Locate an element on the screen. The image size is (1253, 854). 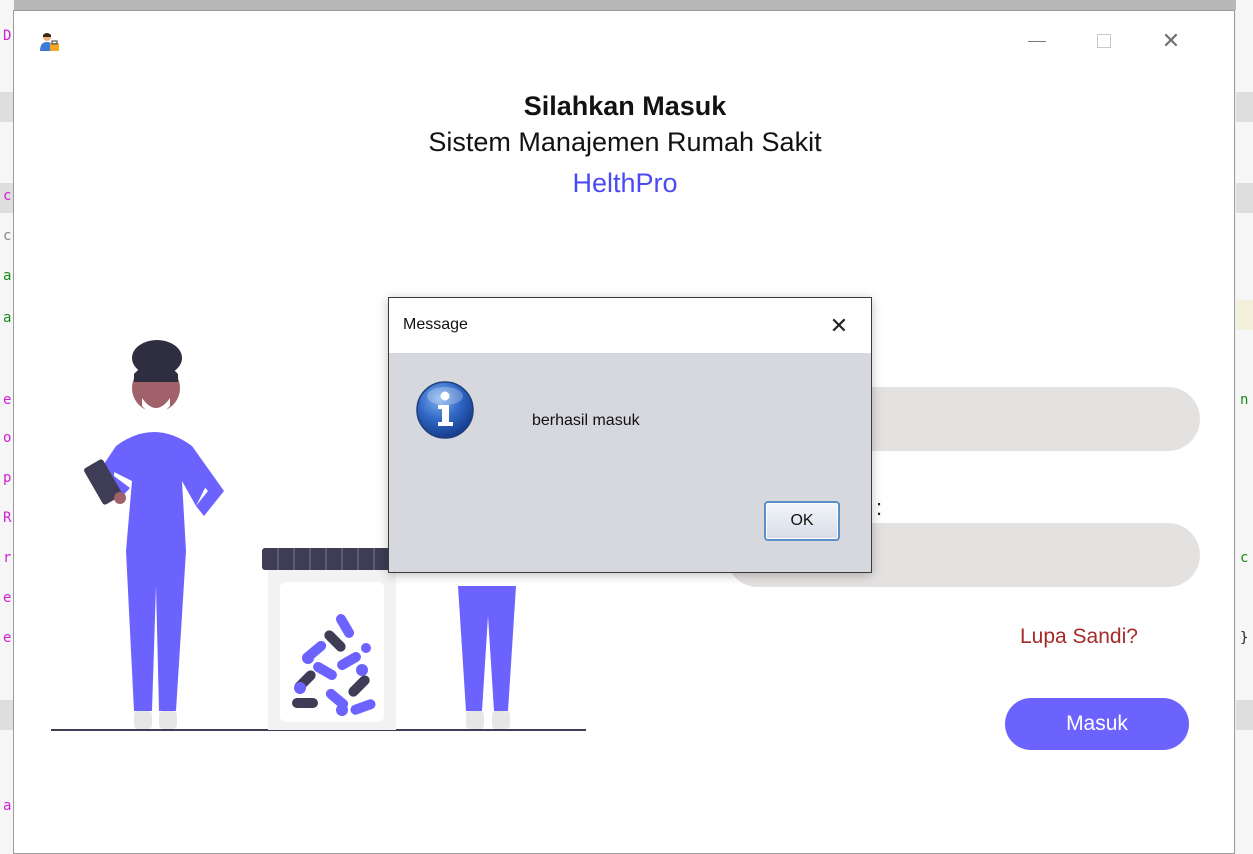
dialog-close-button: ✕ is located at coordinates (839, 326).